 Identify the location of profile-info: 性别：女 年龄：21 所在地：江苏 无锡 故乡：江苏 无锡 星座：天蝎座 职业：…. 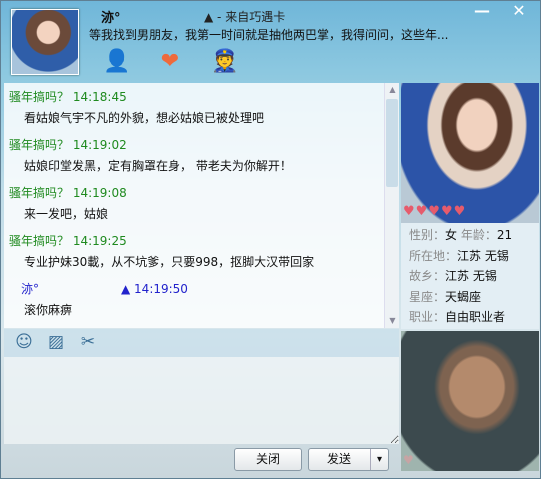
(470, 276).